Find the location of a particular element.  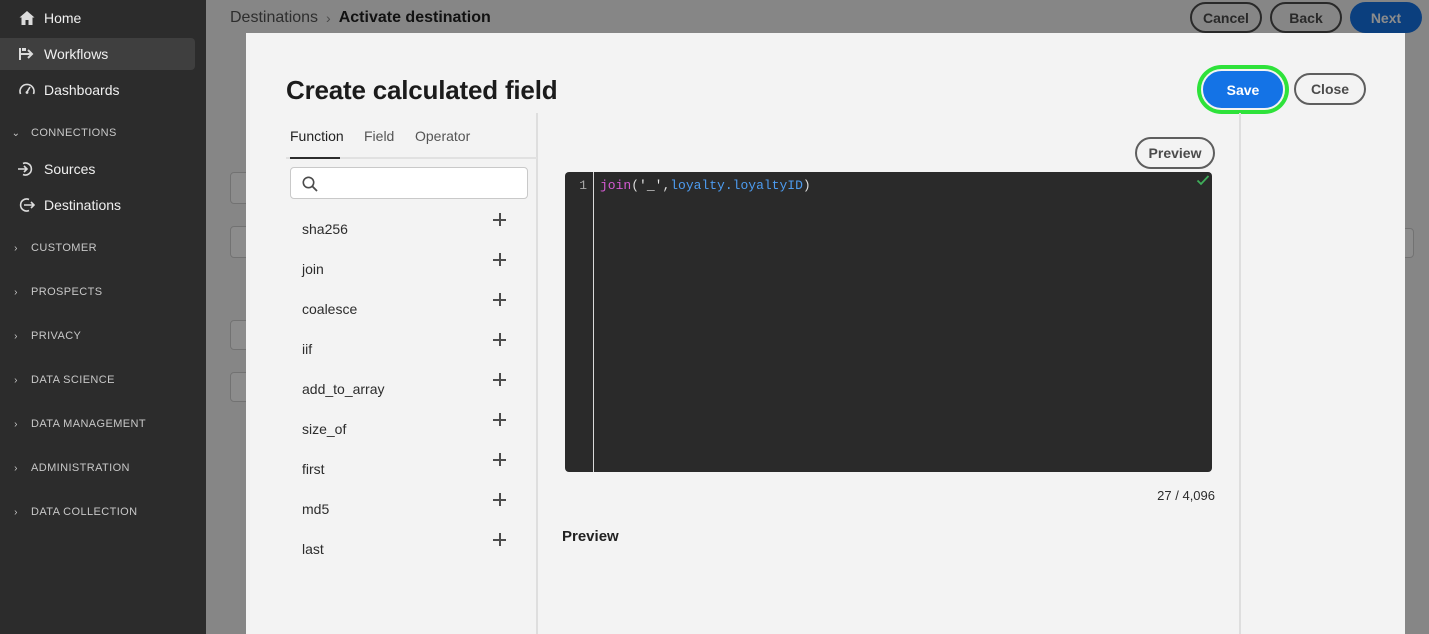

code-close-paren: ) is located at coordinates (806, 185).